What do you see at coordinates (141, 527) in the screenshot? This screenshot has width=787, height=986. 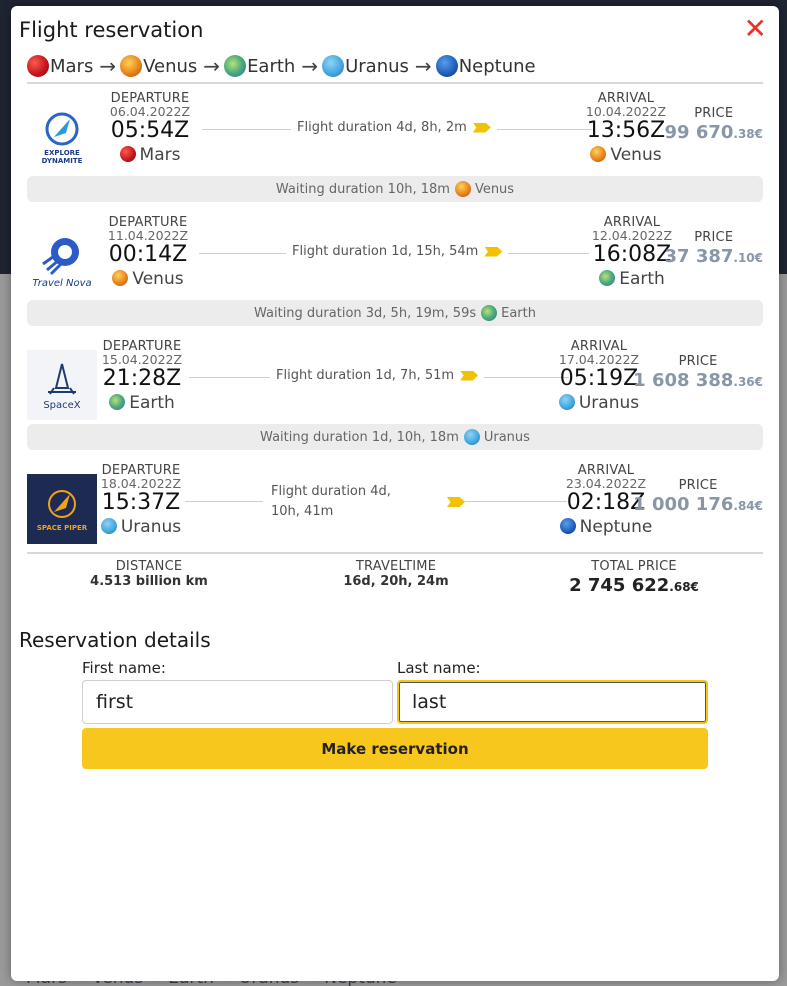 I see `departure-planet: Uranus` at bounding box center [141, 527].